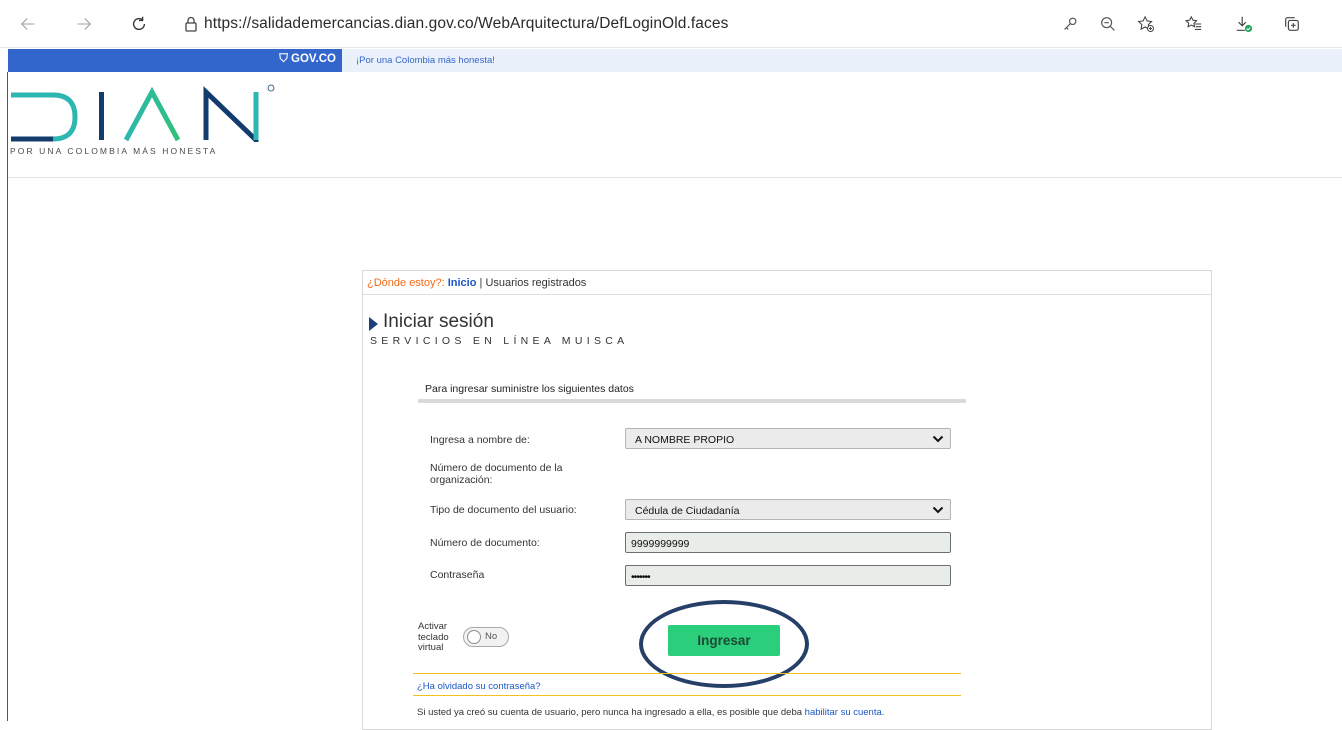 This screenshot has height=730, width=1342. I want to click on left-border, so click(7, 396).